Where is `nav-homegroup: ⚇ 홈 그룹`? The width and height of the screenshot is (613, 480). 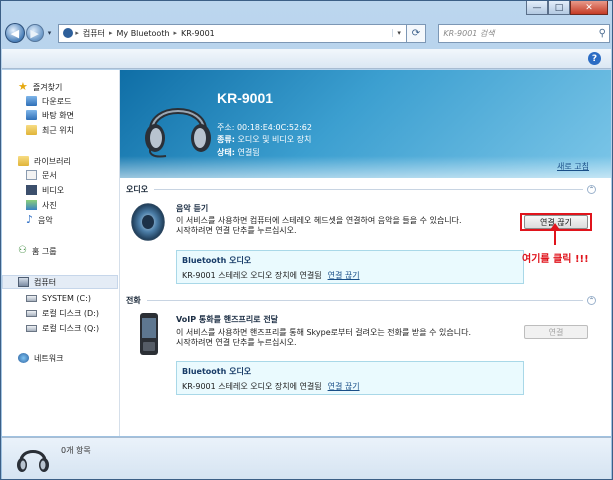
nav-homegroup: ⚇ 홈 그룹 is located at coordinates (37, 251).